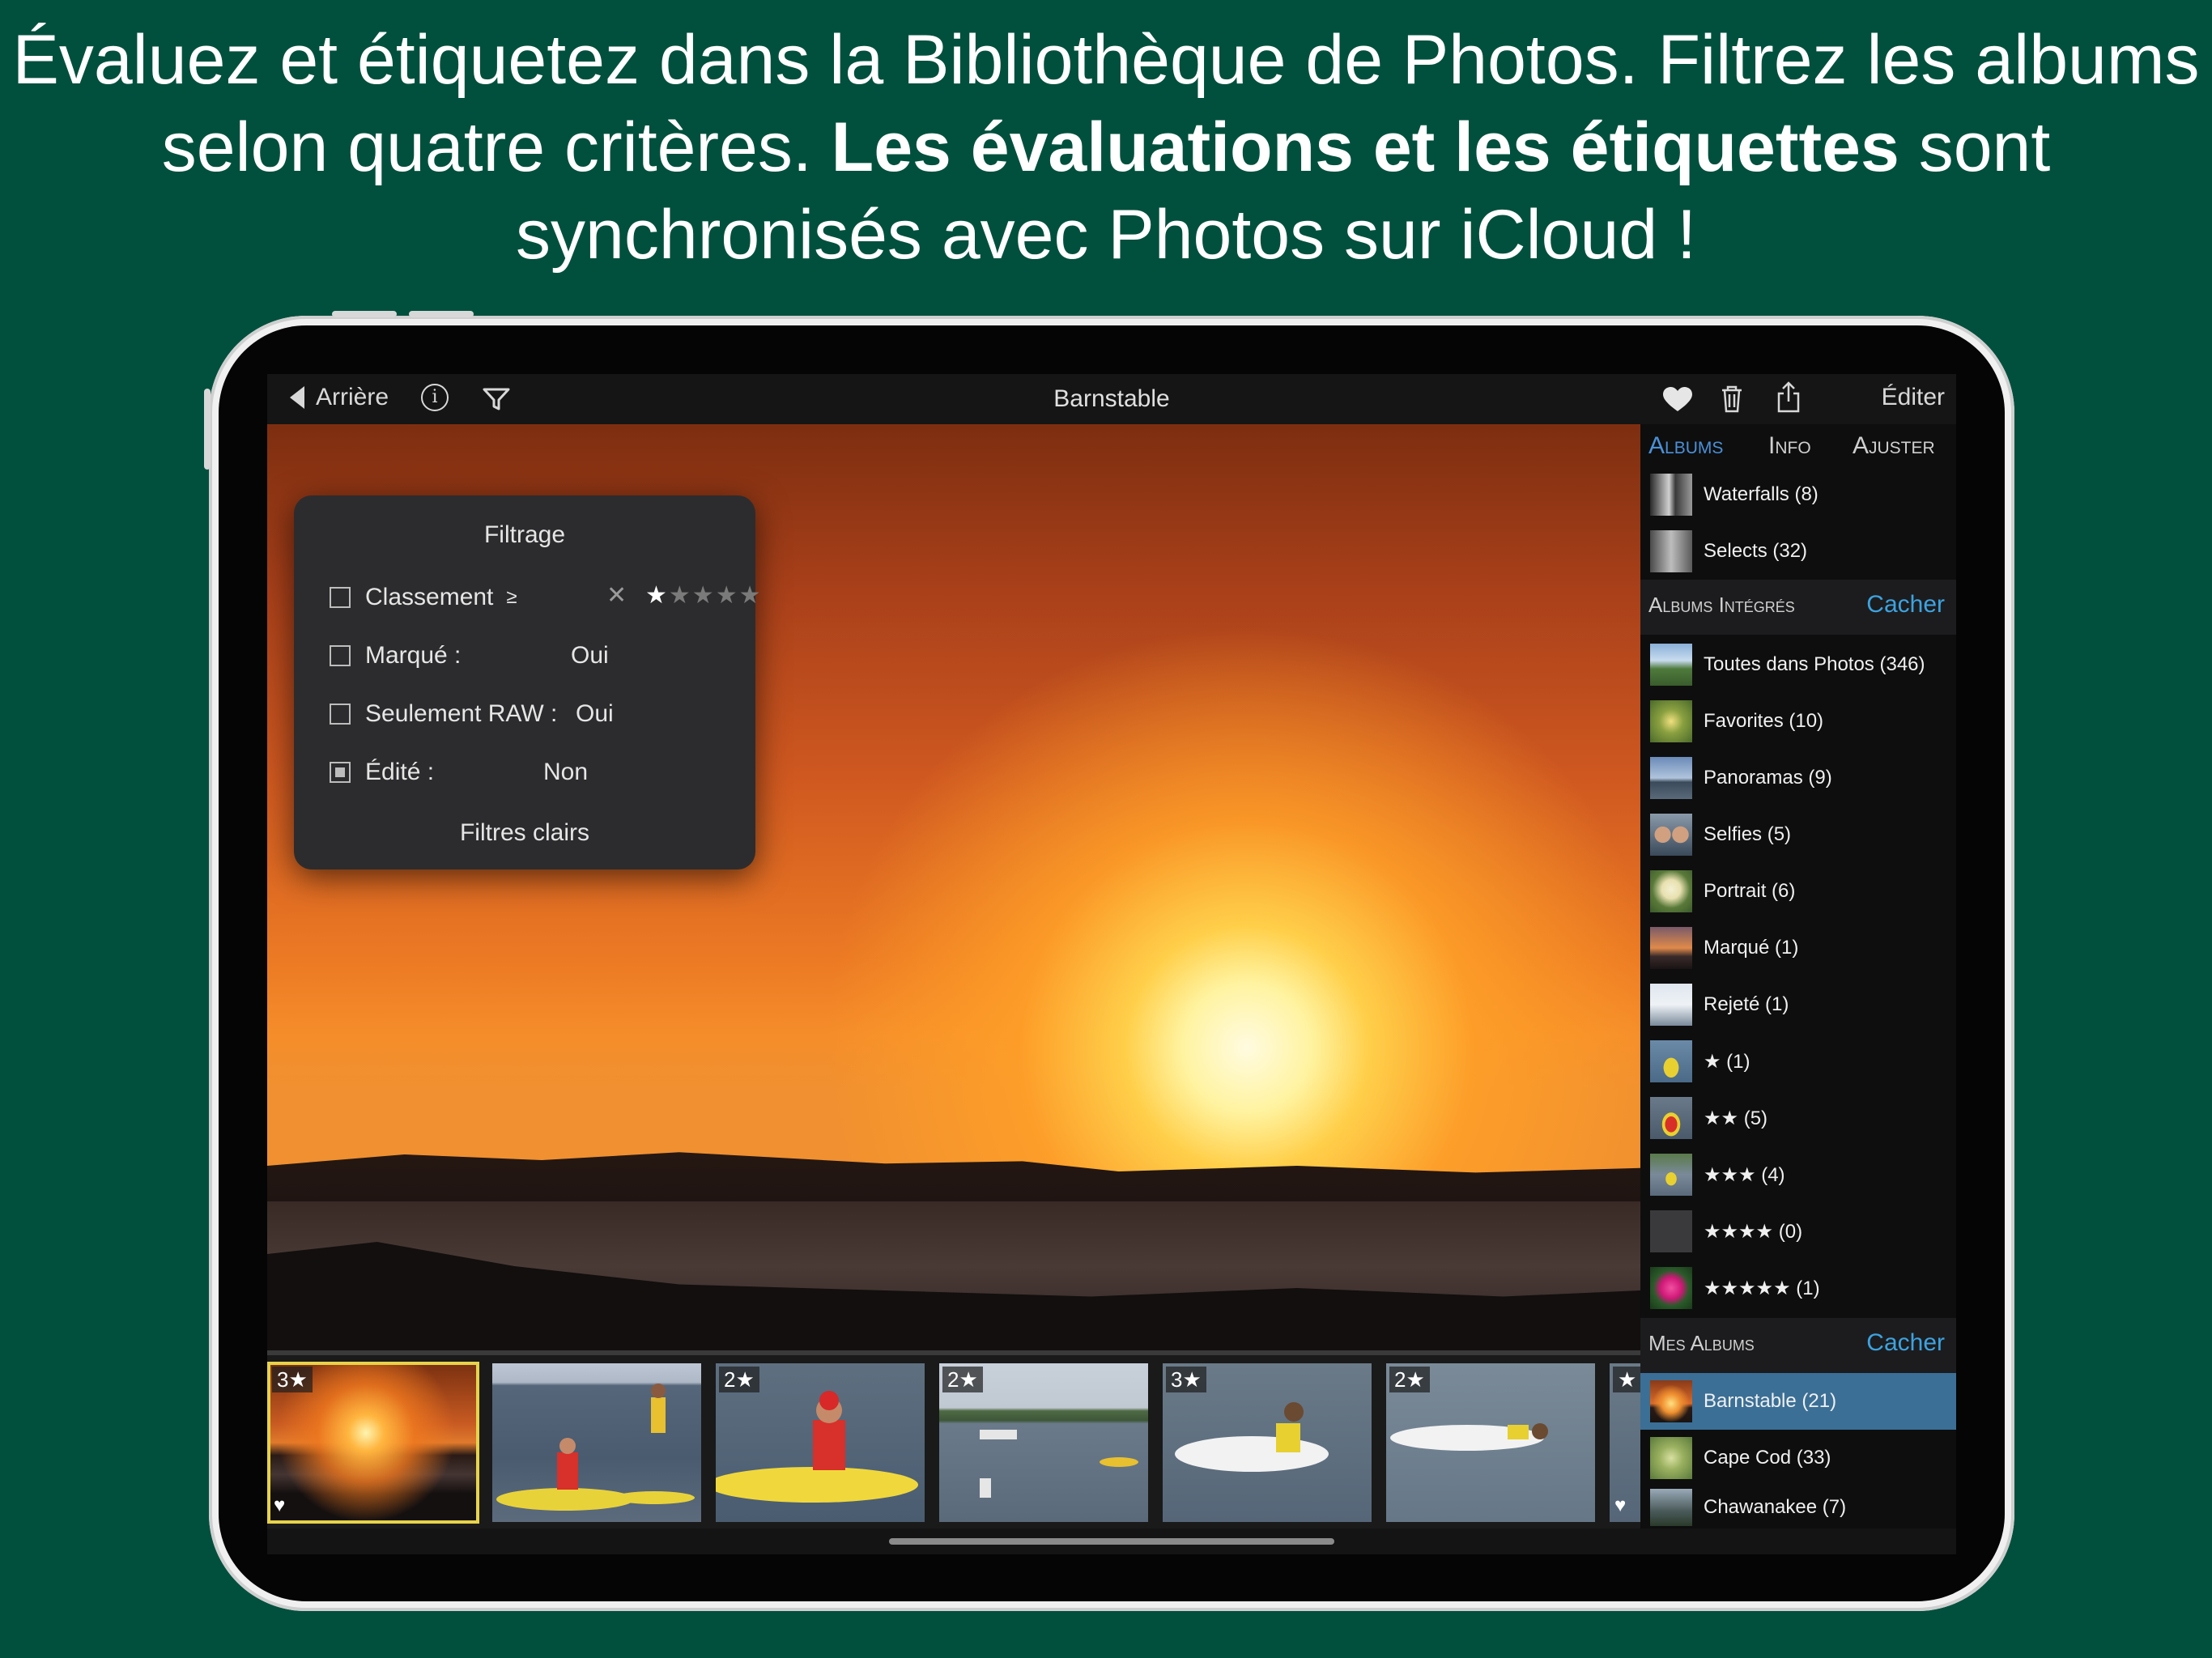  Describe the element at coordinates (1798, 494) in the screenshot. I see `album-row: Waterfalls (8)` at that location.